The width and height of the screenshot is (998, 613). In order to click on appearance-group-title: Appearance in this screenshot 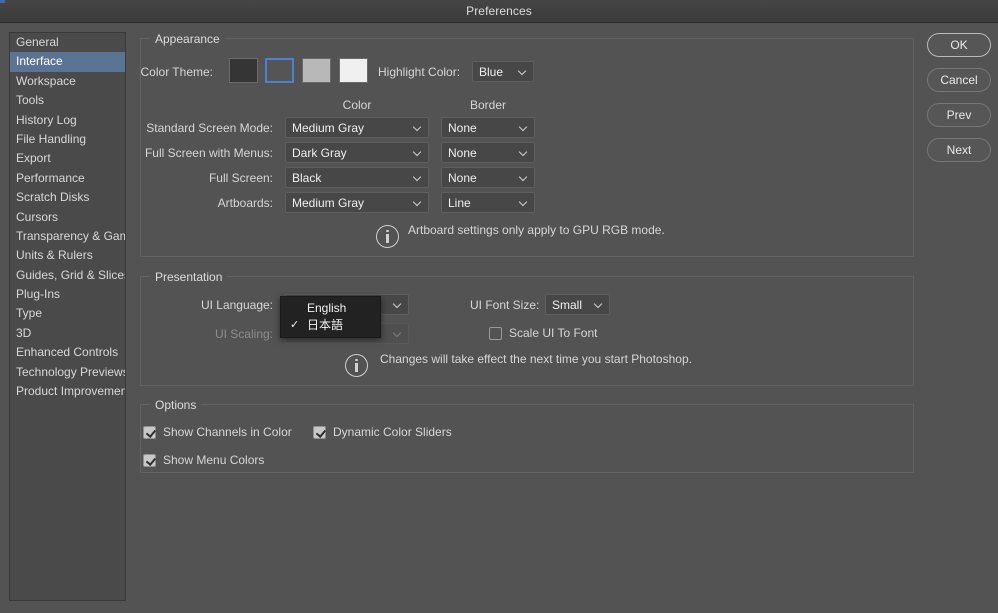, I will do `click(187, 39)`.